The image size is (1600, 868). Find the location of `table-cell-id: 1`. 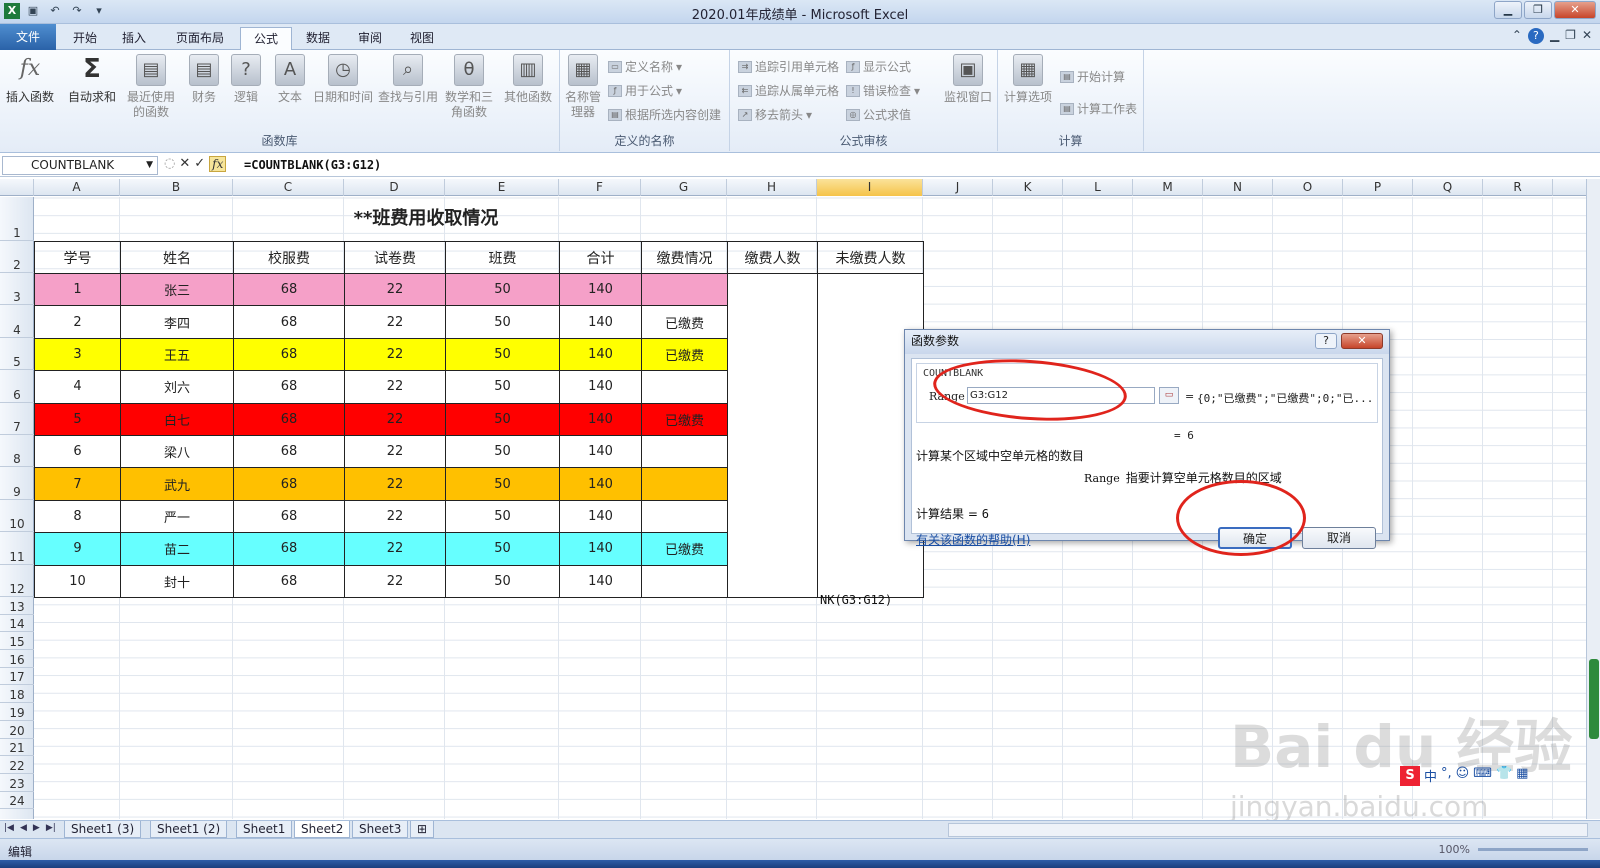

table-cell-id: 1 is located at coordinates (77, 289).